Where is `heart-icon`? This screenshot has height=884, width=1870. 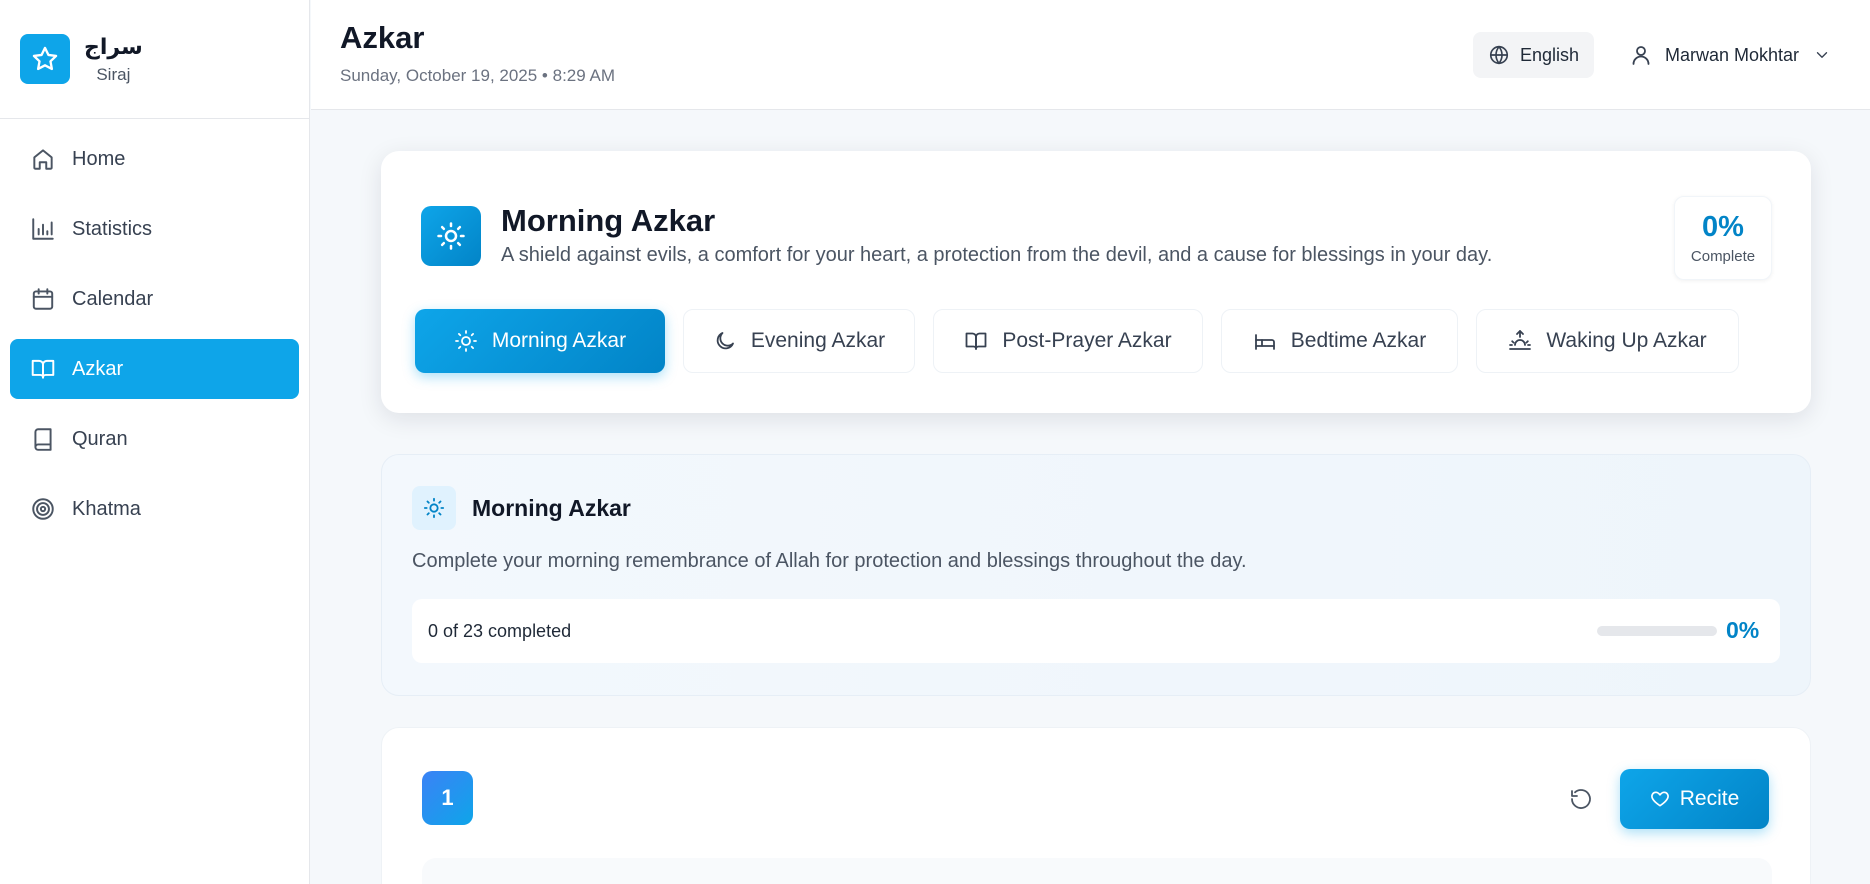
heart-icon is located at coordinates (1659, 799).